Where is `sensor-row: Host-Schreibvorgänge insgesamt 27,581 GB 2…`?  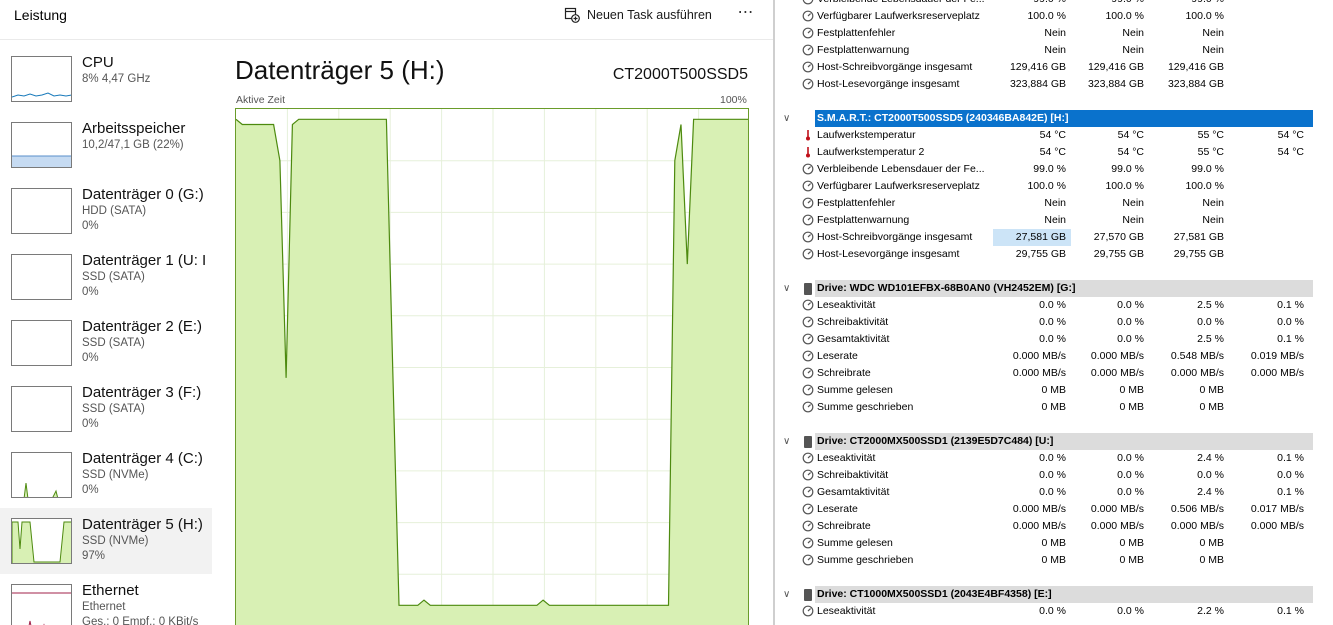 sensor-row: Host-Schreibvorgänge insgesamt 27,581 GB 2… is located at coordinates (1045, 237).